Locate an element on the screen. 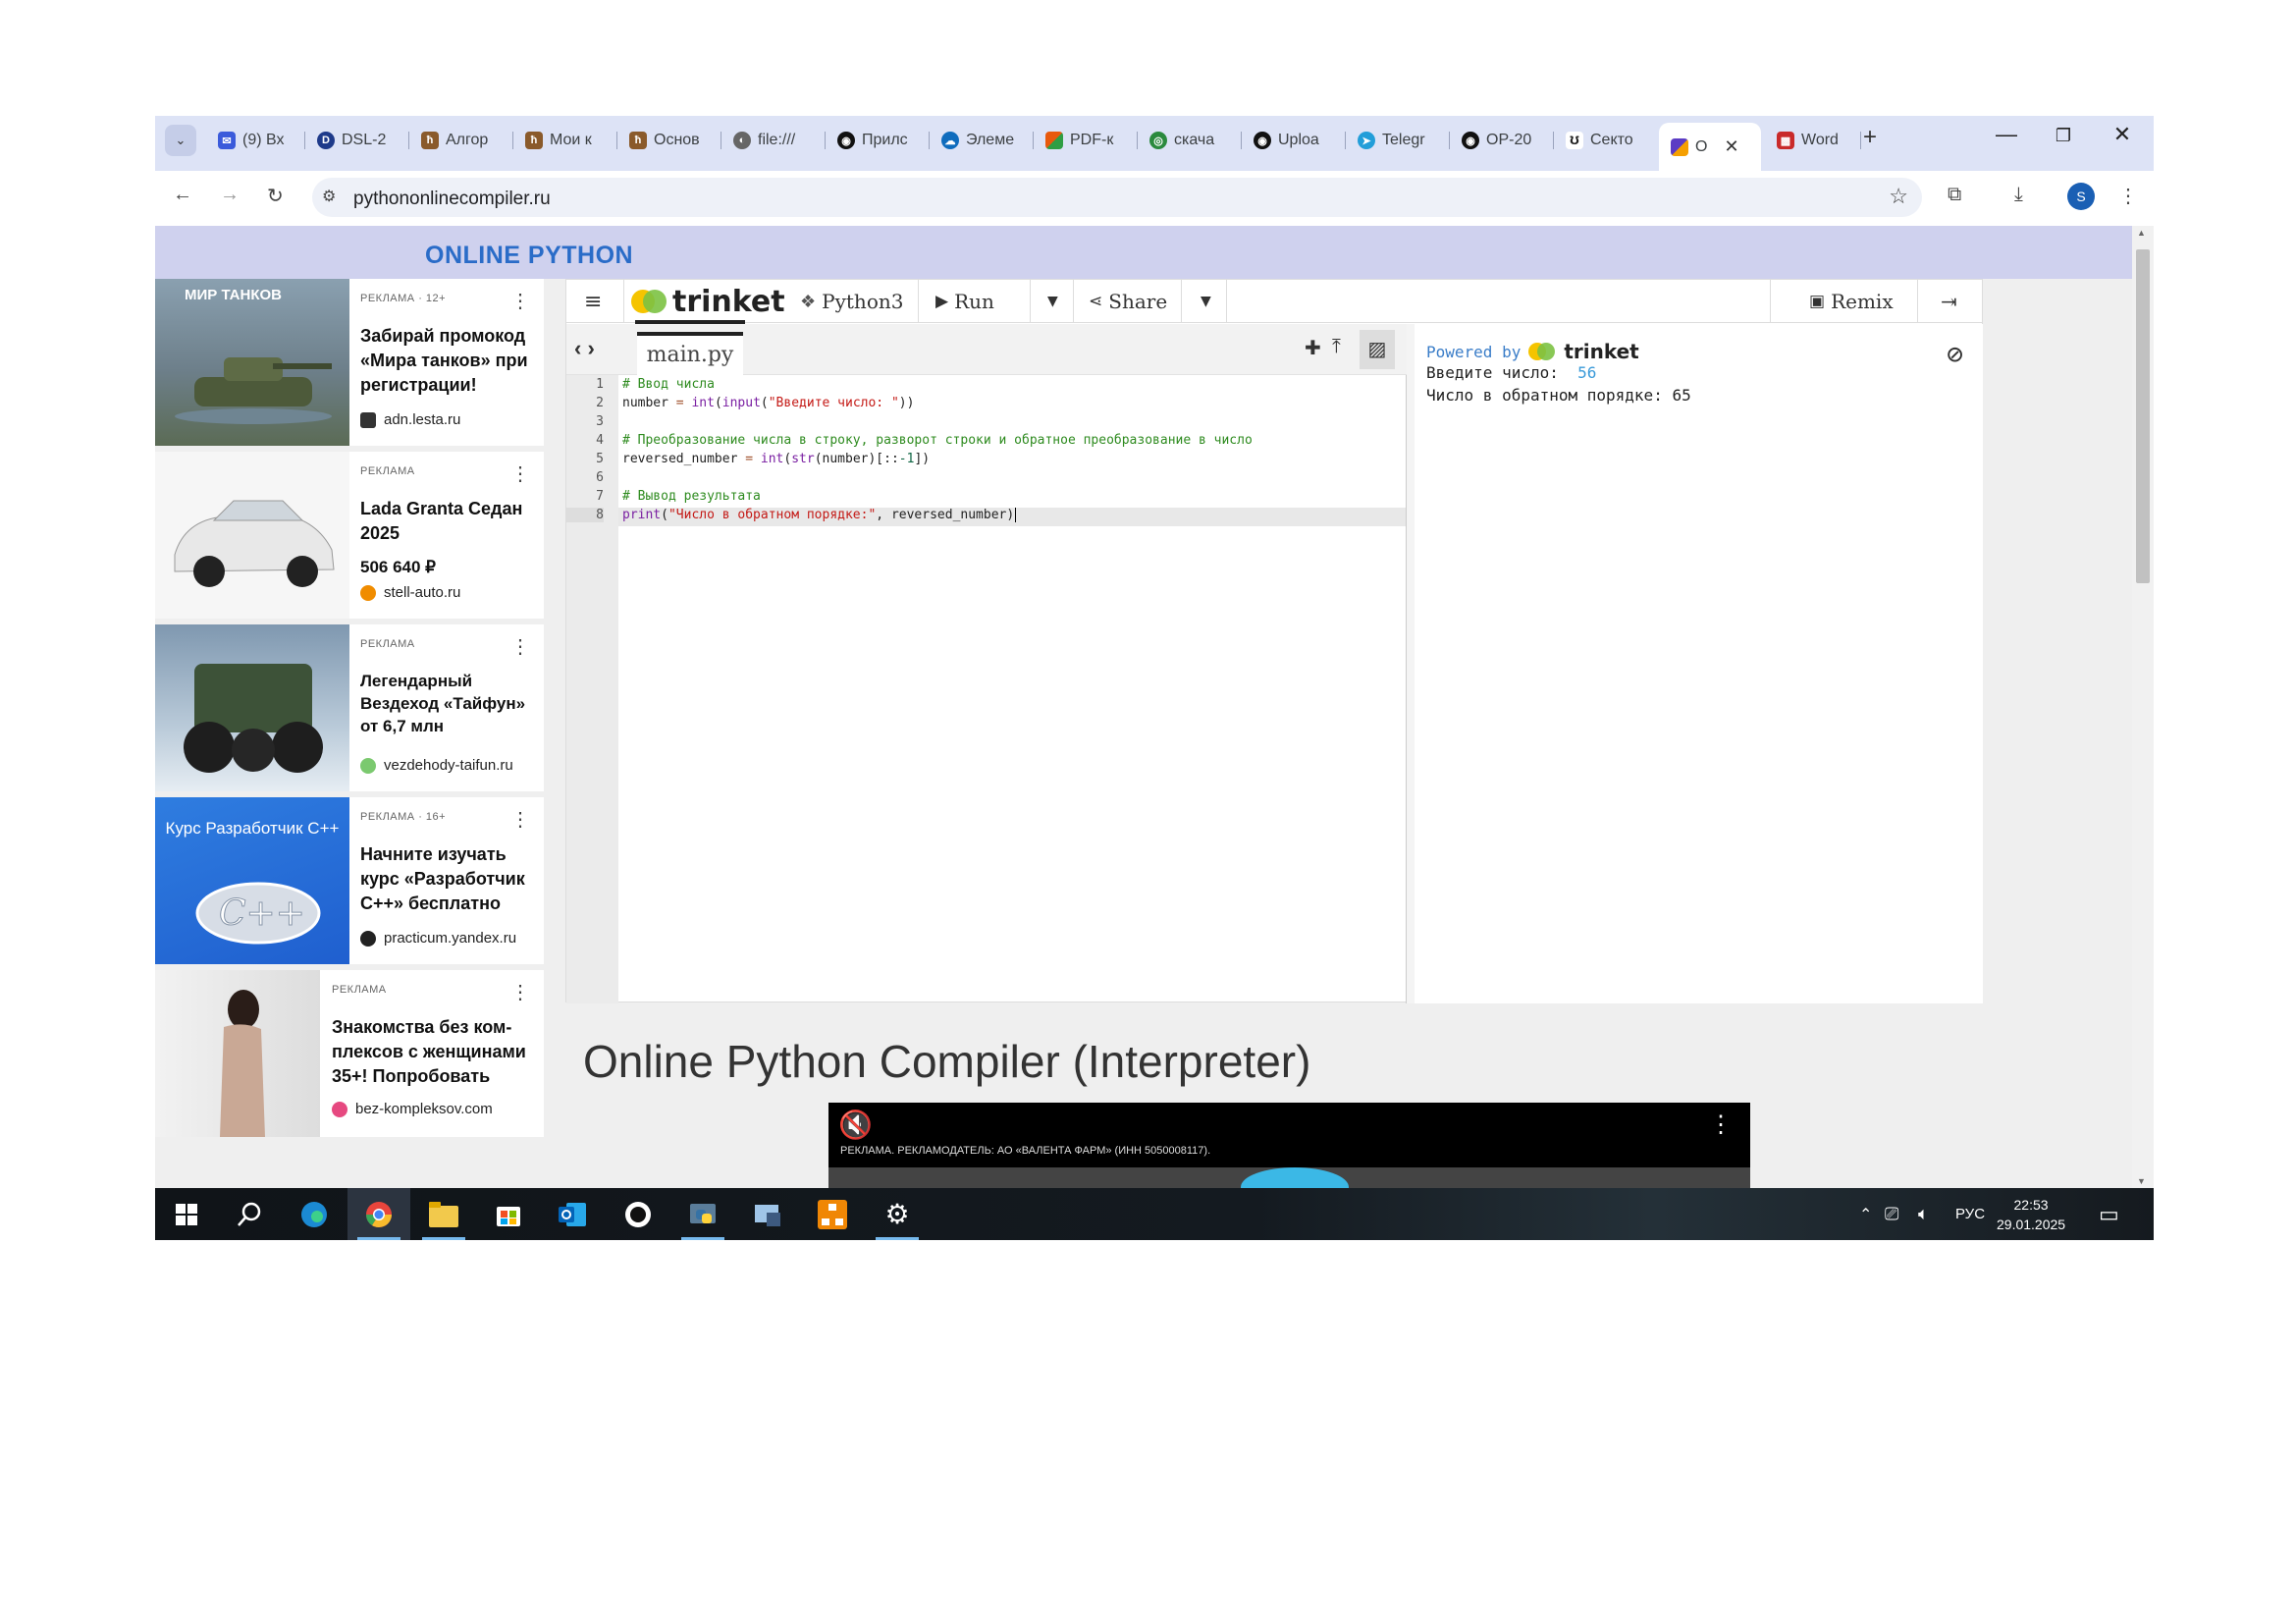 This screenshot has height=1624, width=2296. upload-icon: ⤒ is located at coordinates (1337, 347).